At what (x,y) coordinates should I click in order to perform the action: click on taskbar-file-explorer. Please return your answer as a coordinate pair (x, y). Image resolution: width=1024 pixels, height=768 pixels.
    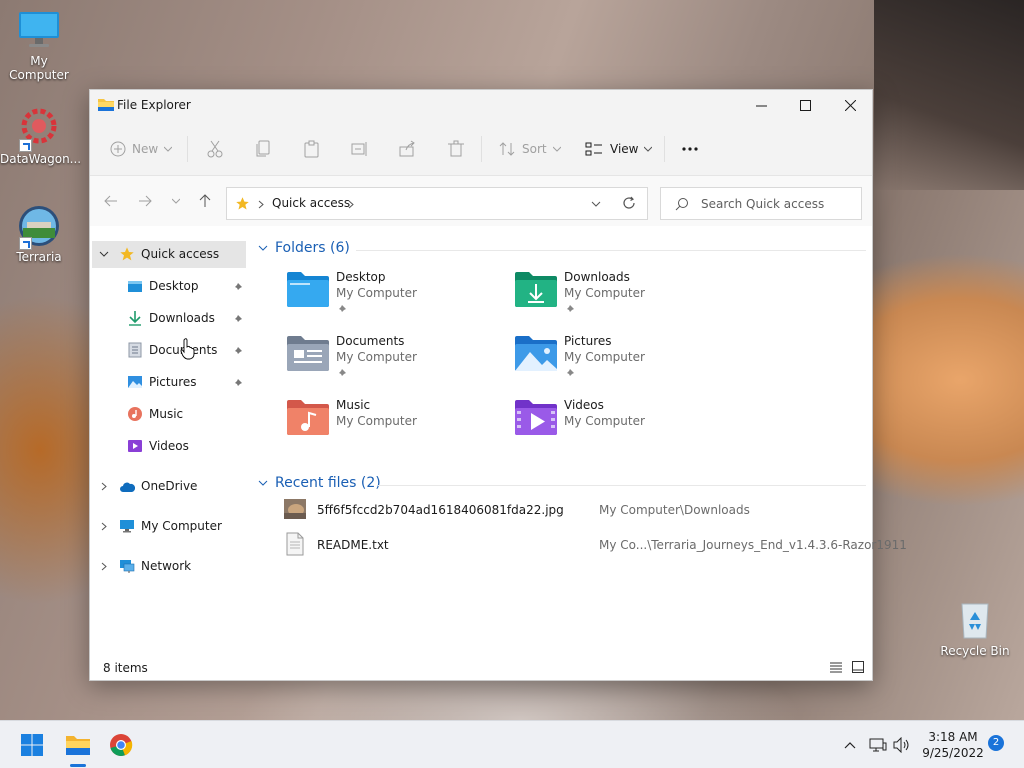
    Looking at the image, I should click on (78, 745).